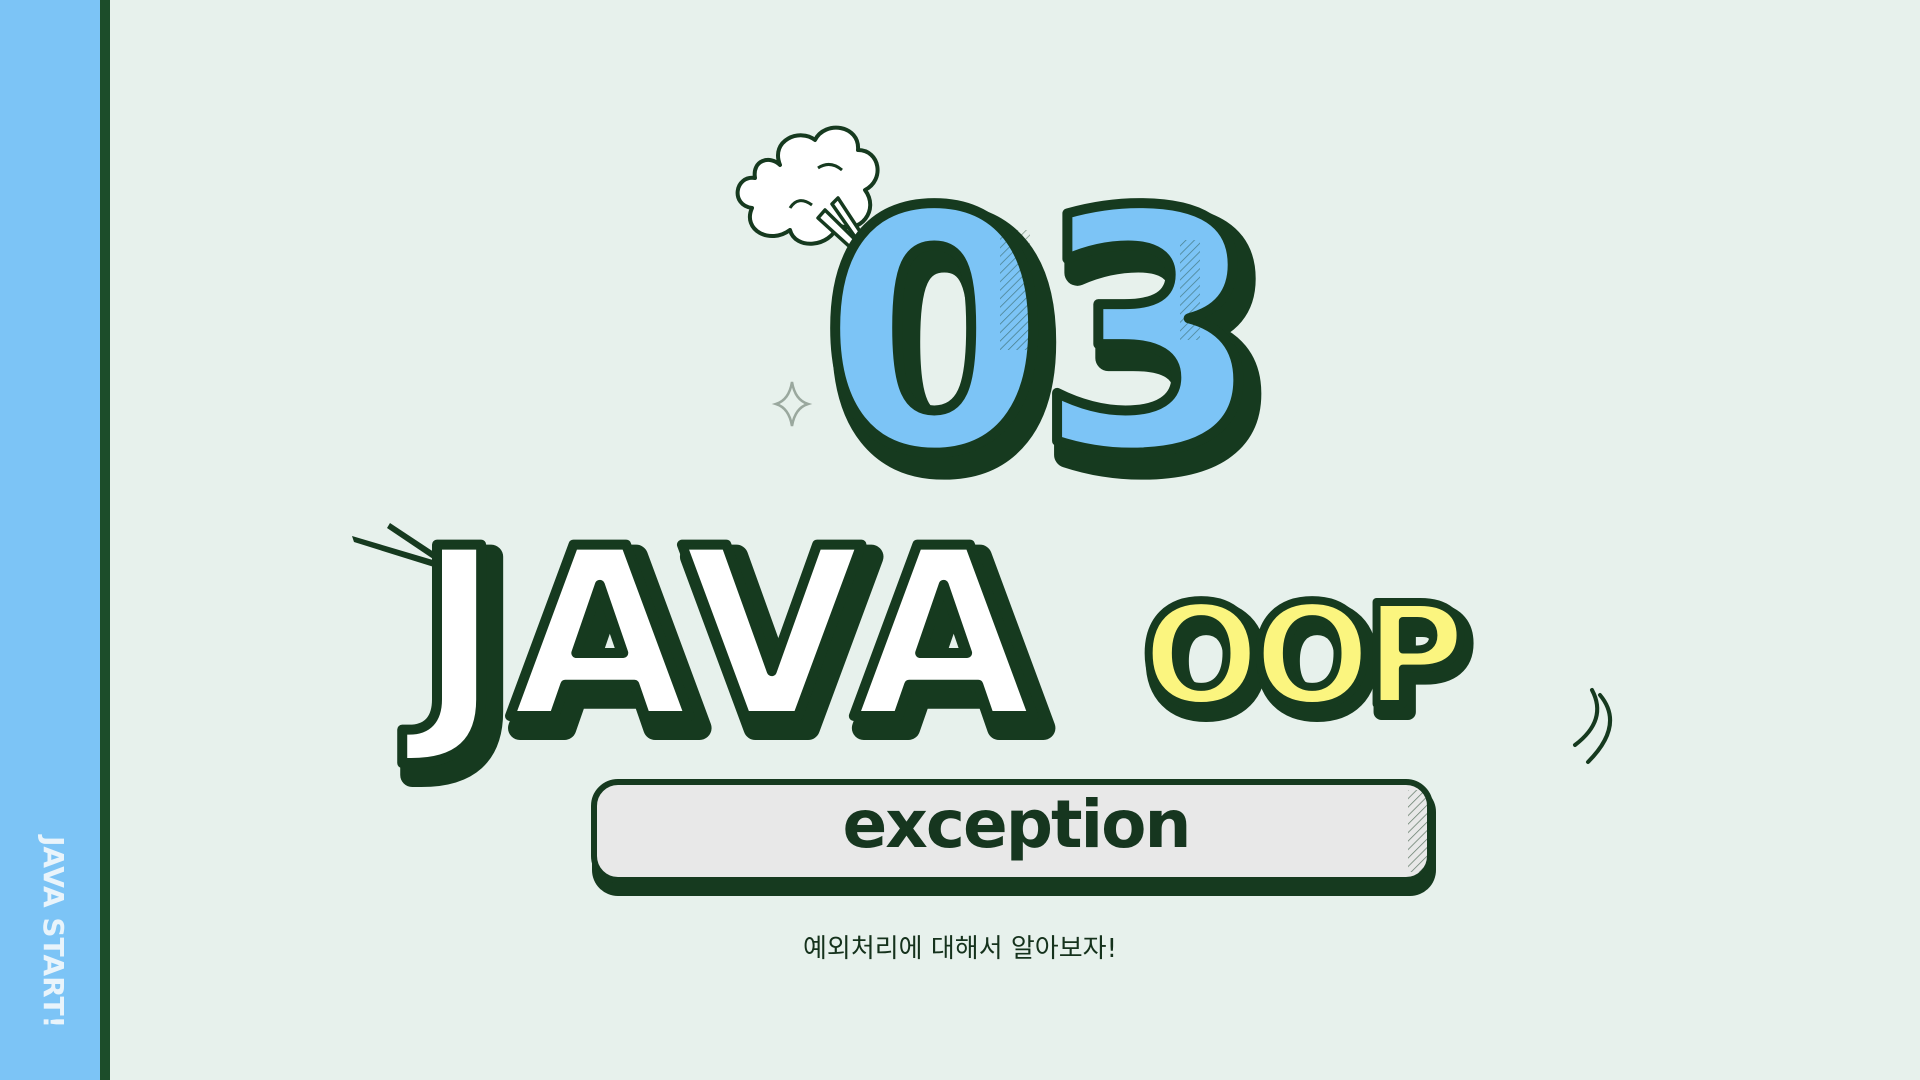  Describe the element at coordinates (1050, 345) in the screenshot. I see `title-number: 03 03` at that location.